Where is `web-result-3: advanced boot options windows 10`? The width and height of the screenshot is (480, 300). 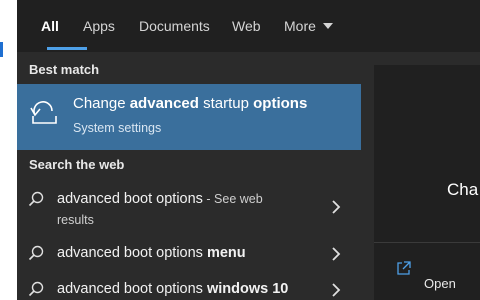
web-result-3: advanced boot options windows 10 is located at coordinates (189, 289).